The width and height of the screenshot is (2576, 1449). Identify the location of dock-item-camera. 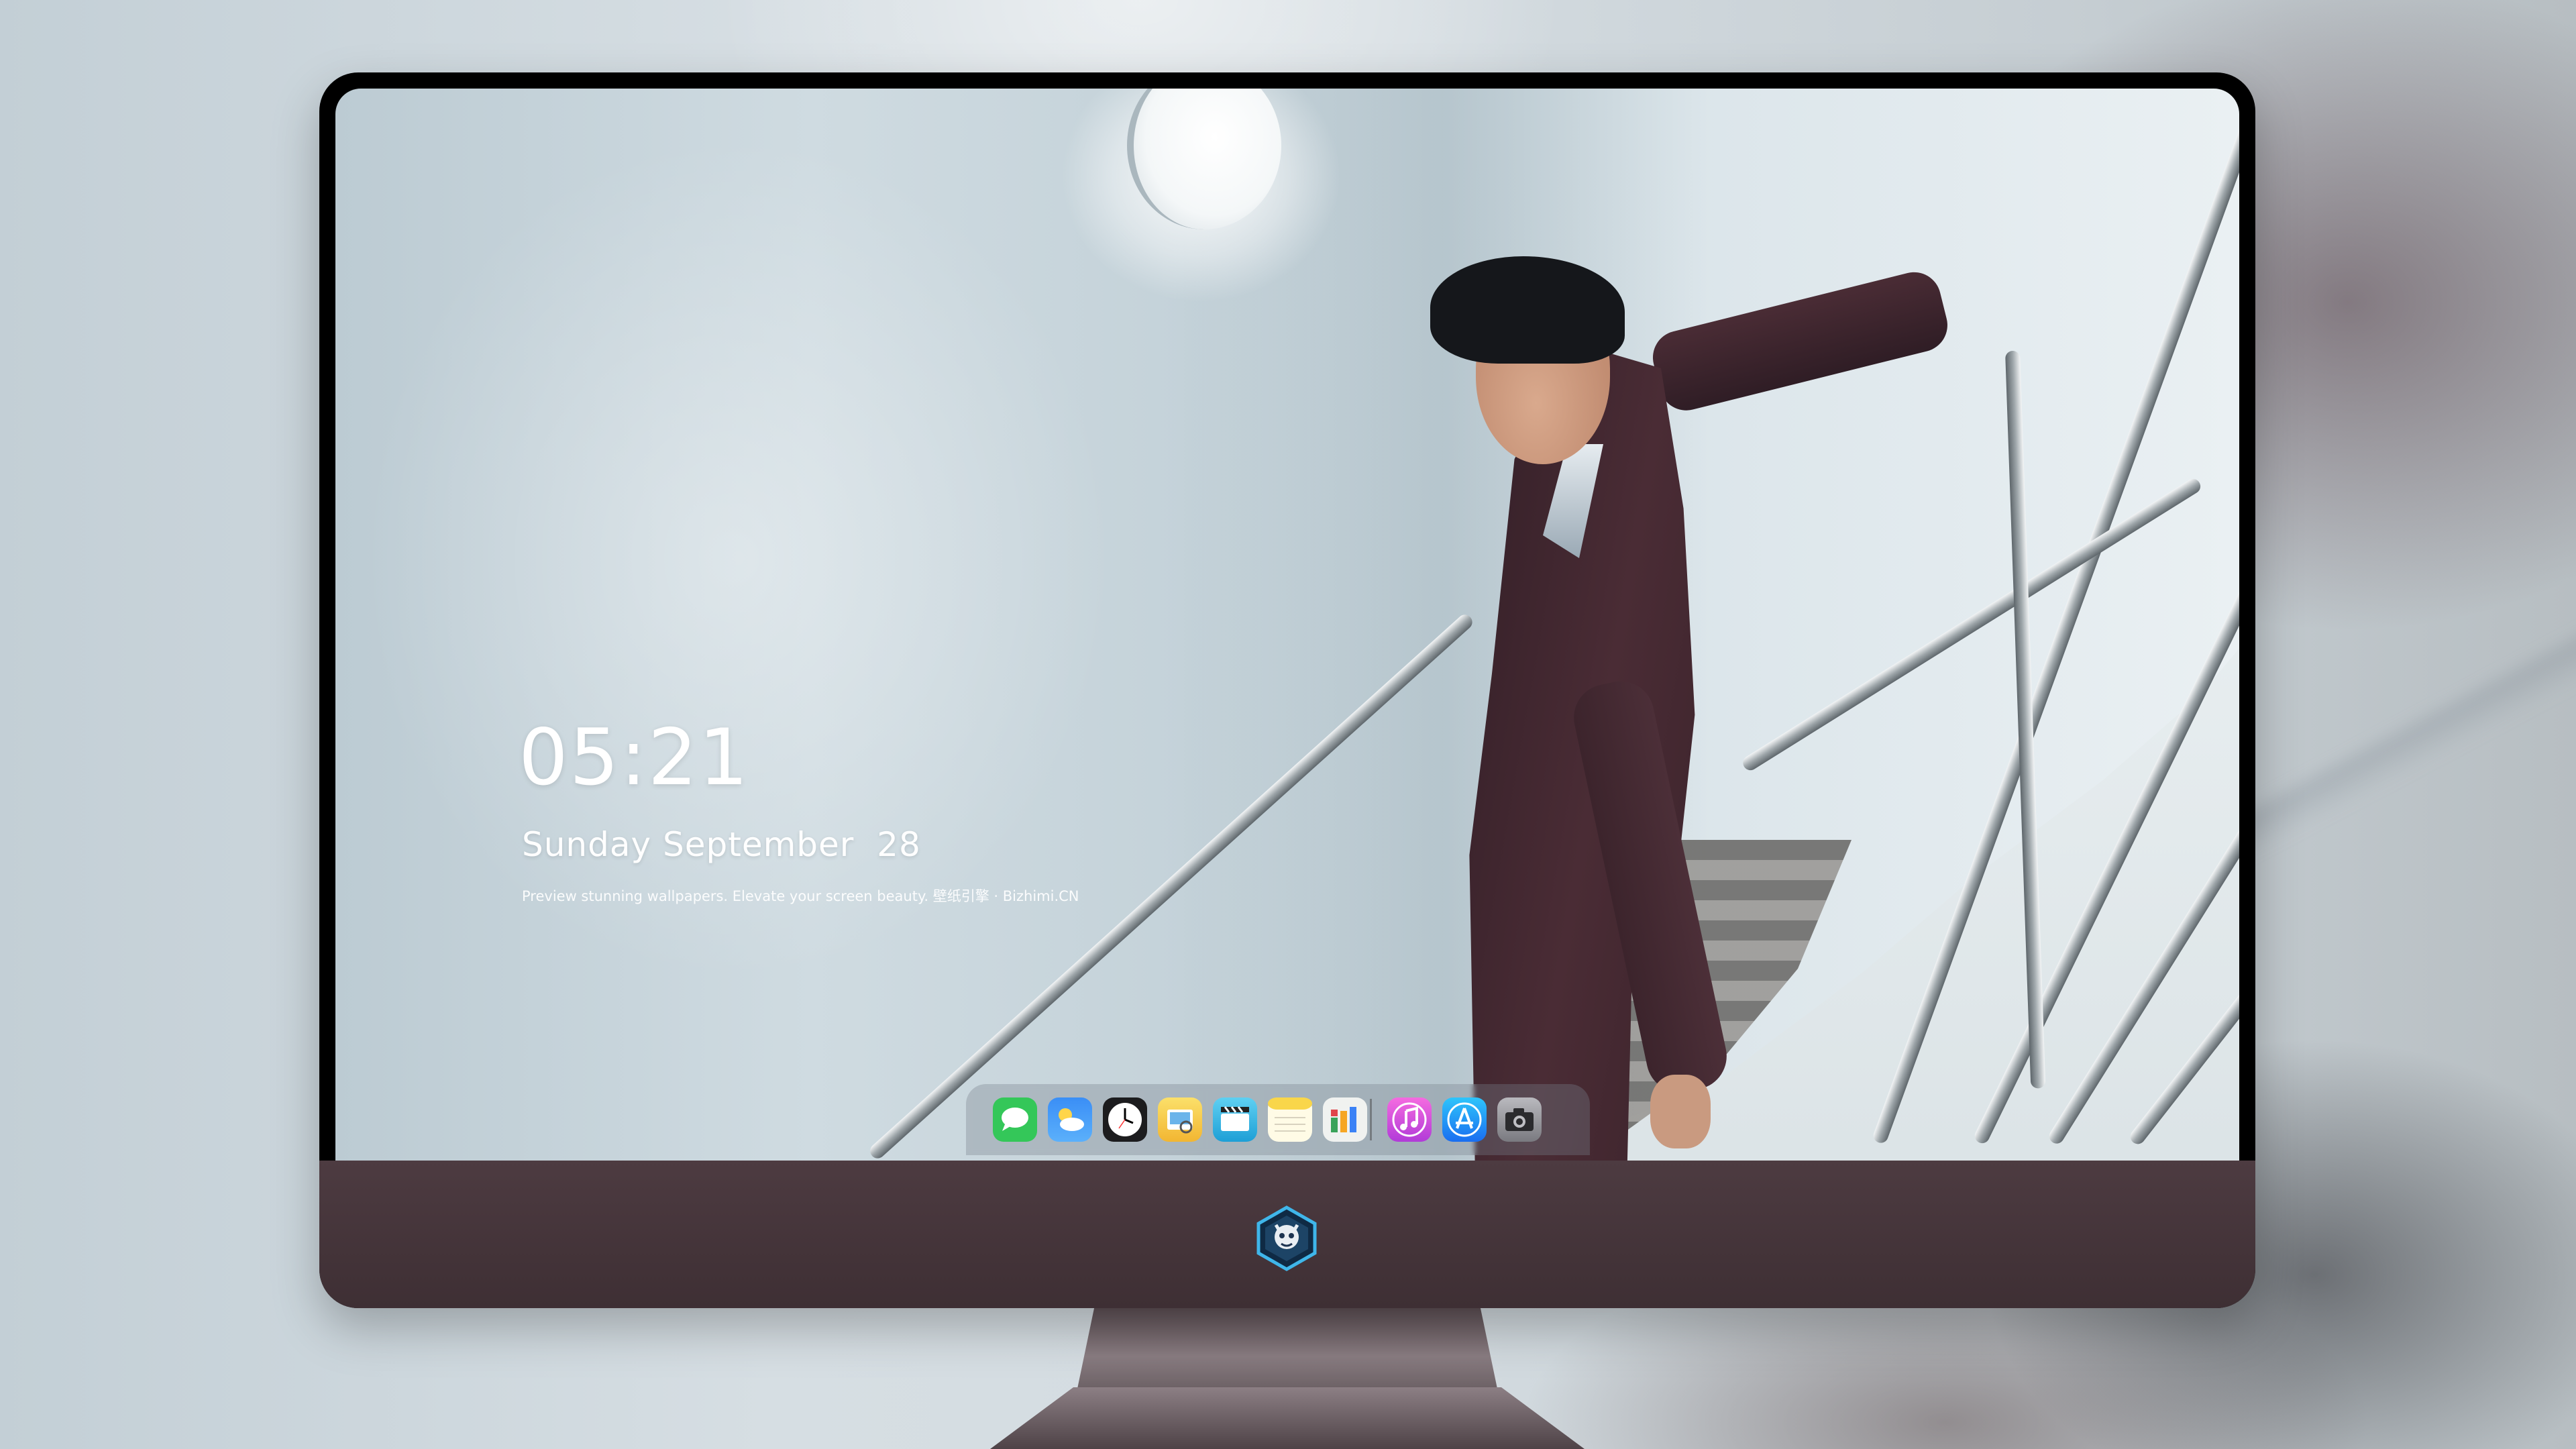
(1519, 1119).